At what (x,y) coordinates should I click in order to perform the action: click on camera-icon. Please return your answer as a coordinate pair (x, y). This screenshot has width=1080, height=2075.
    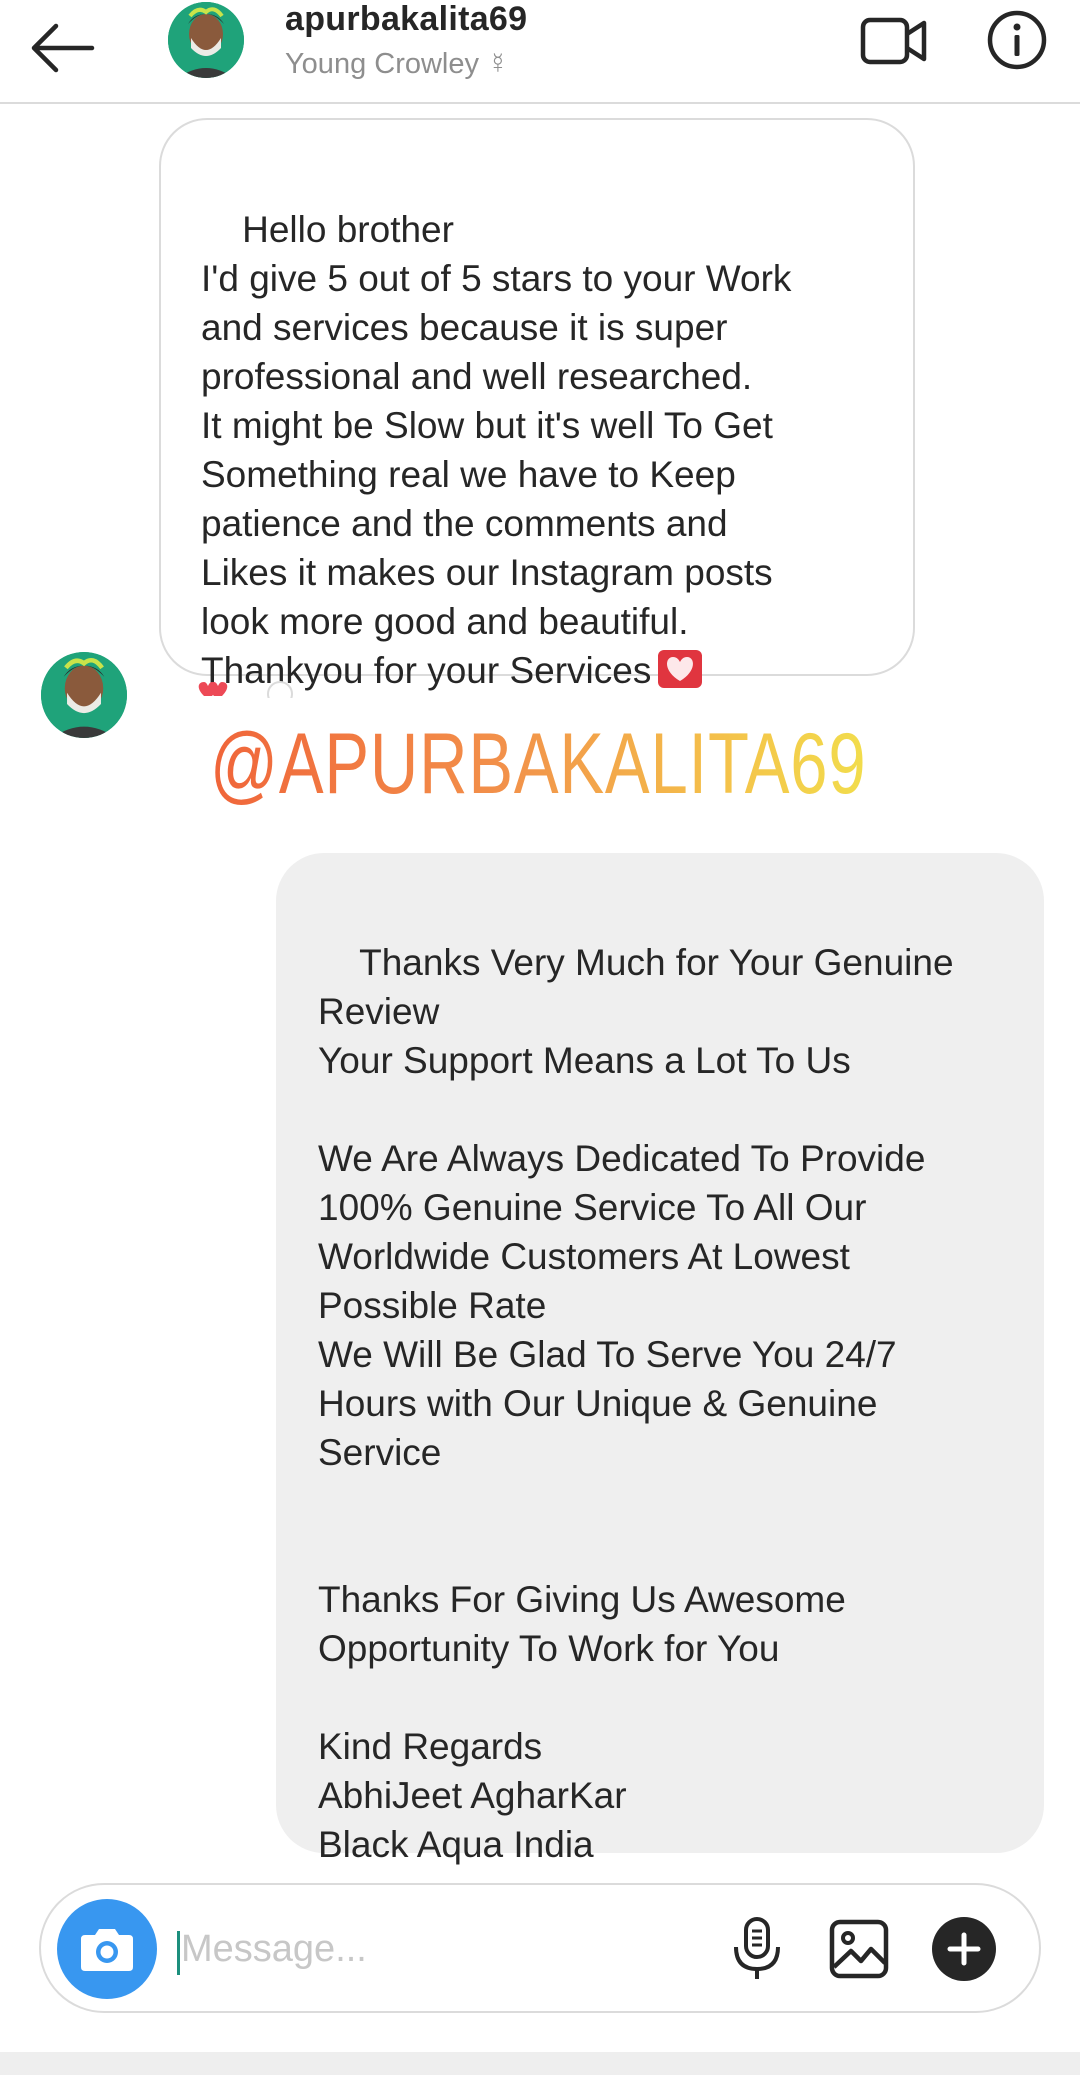
    Looking at the image, I should click on (107, 1950).